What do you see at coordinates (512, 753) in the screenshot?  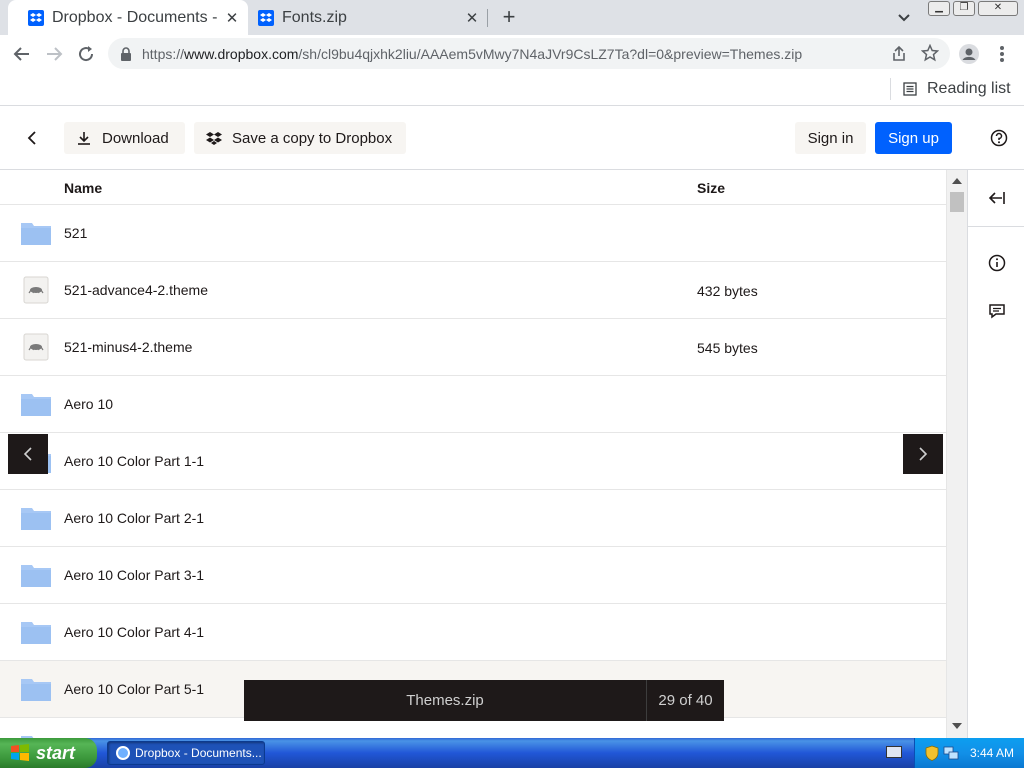 I see `taskbar: start Dropbox - Documents... 3:44 AM` at bounding box center [512, 753].